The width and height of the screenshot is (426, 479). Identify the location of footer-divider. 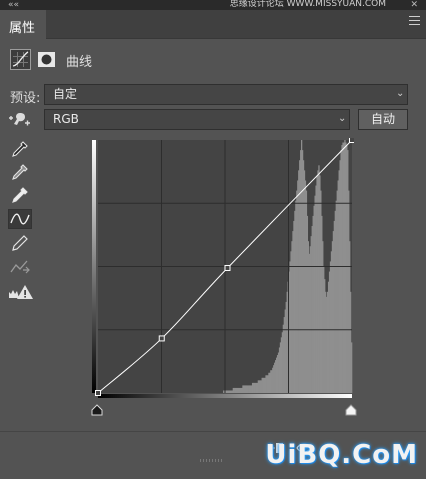
(213, 431).